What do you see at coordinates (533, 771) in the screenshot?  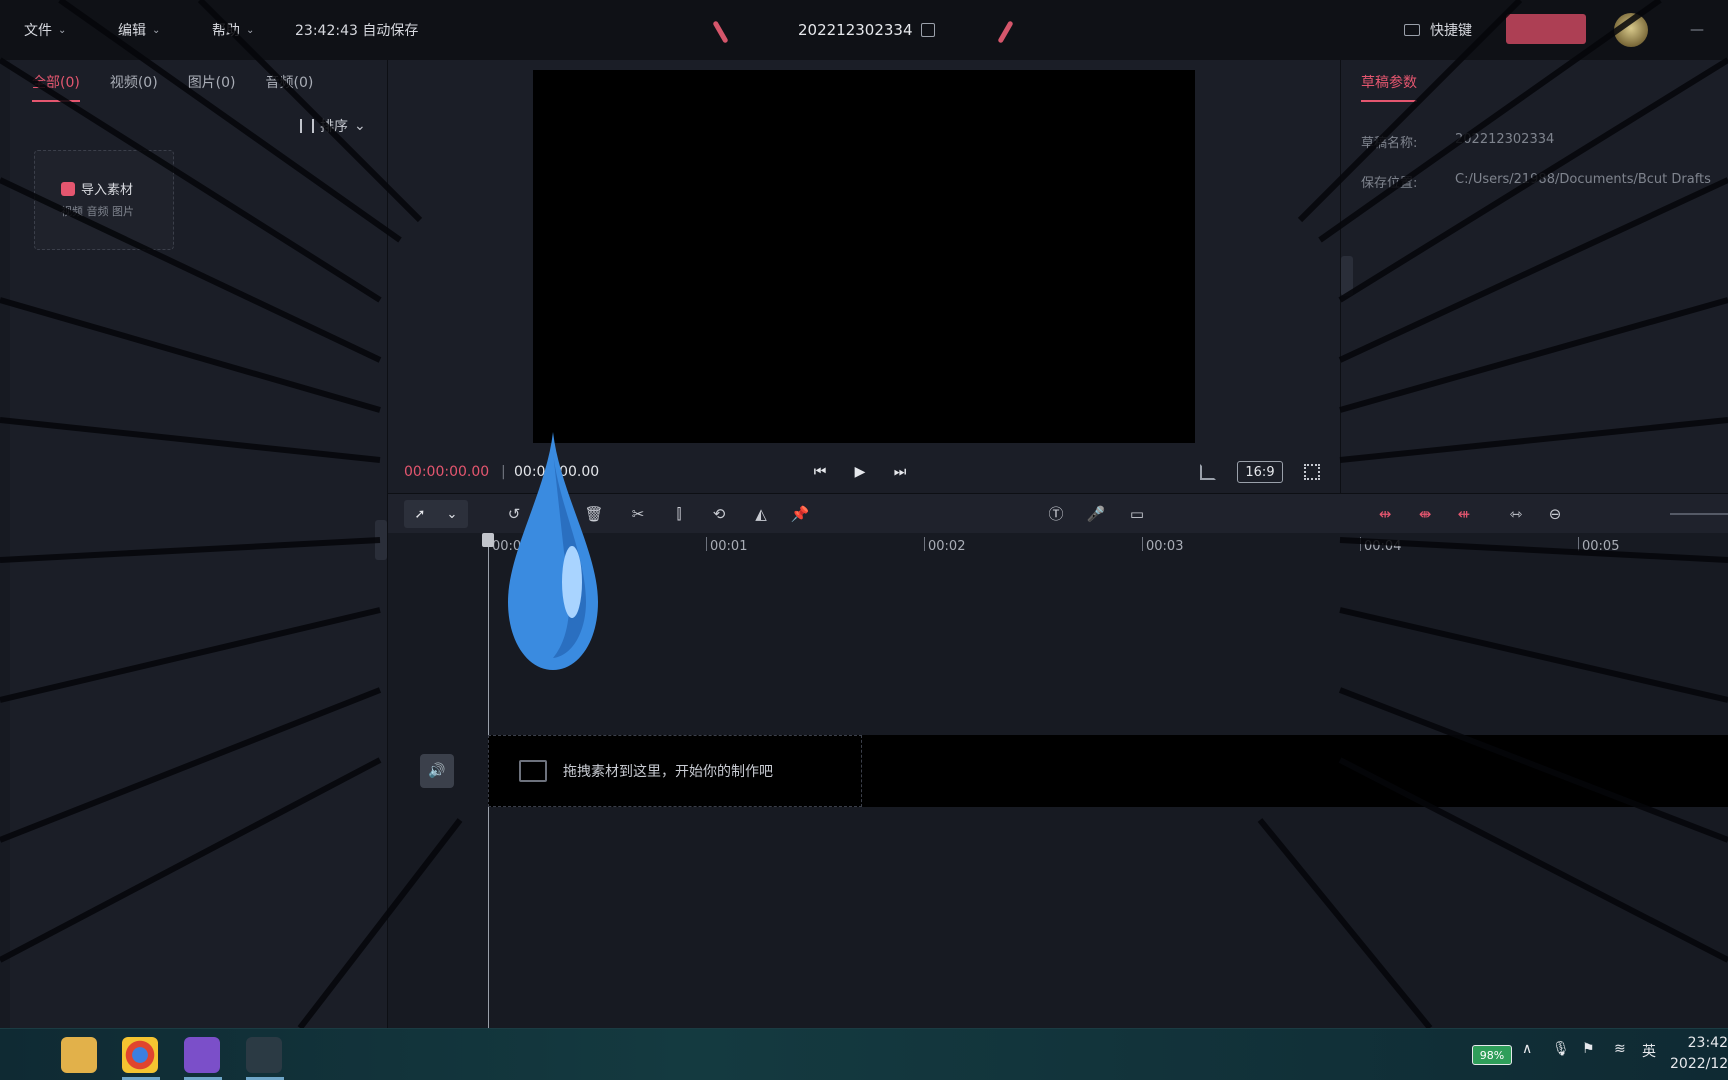 I see `film-icon` at bounding box center [533, 771].